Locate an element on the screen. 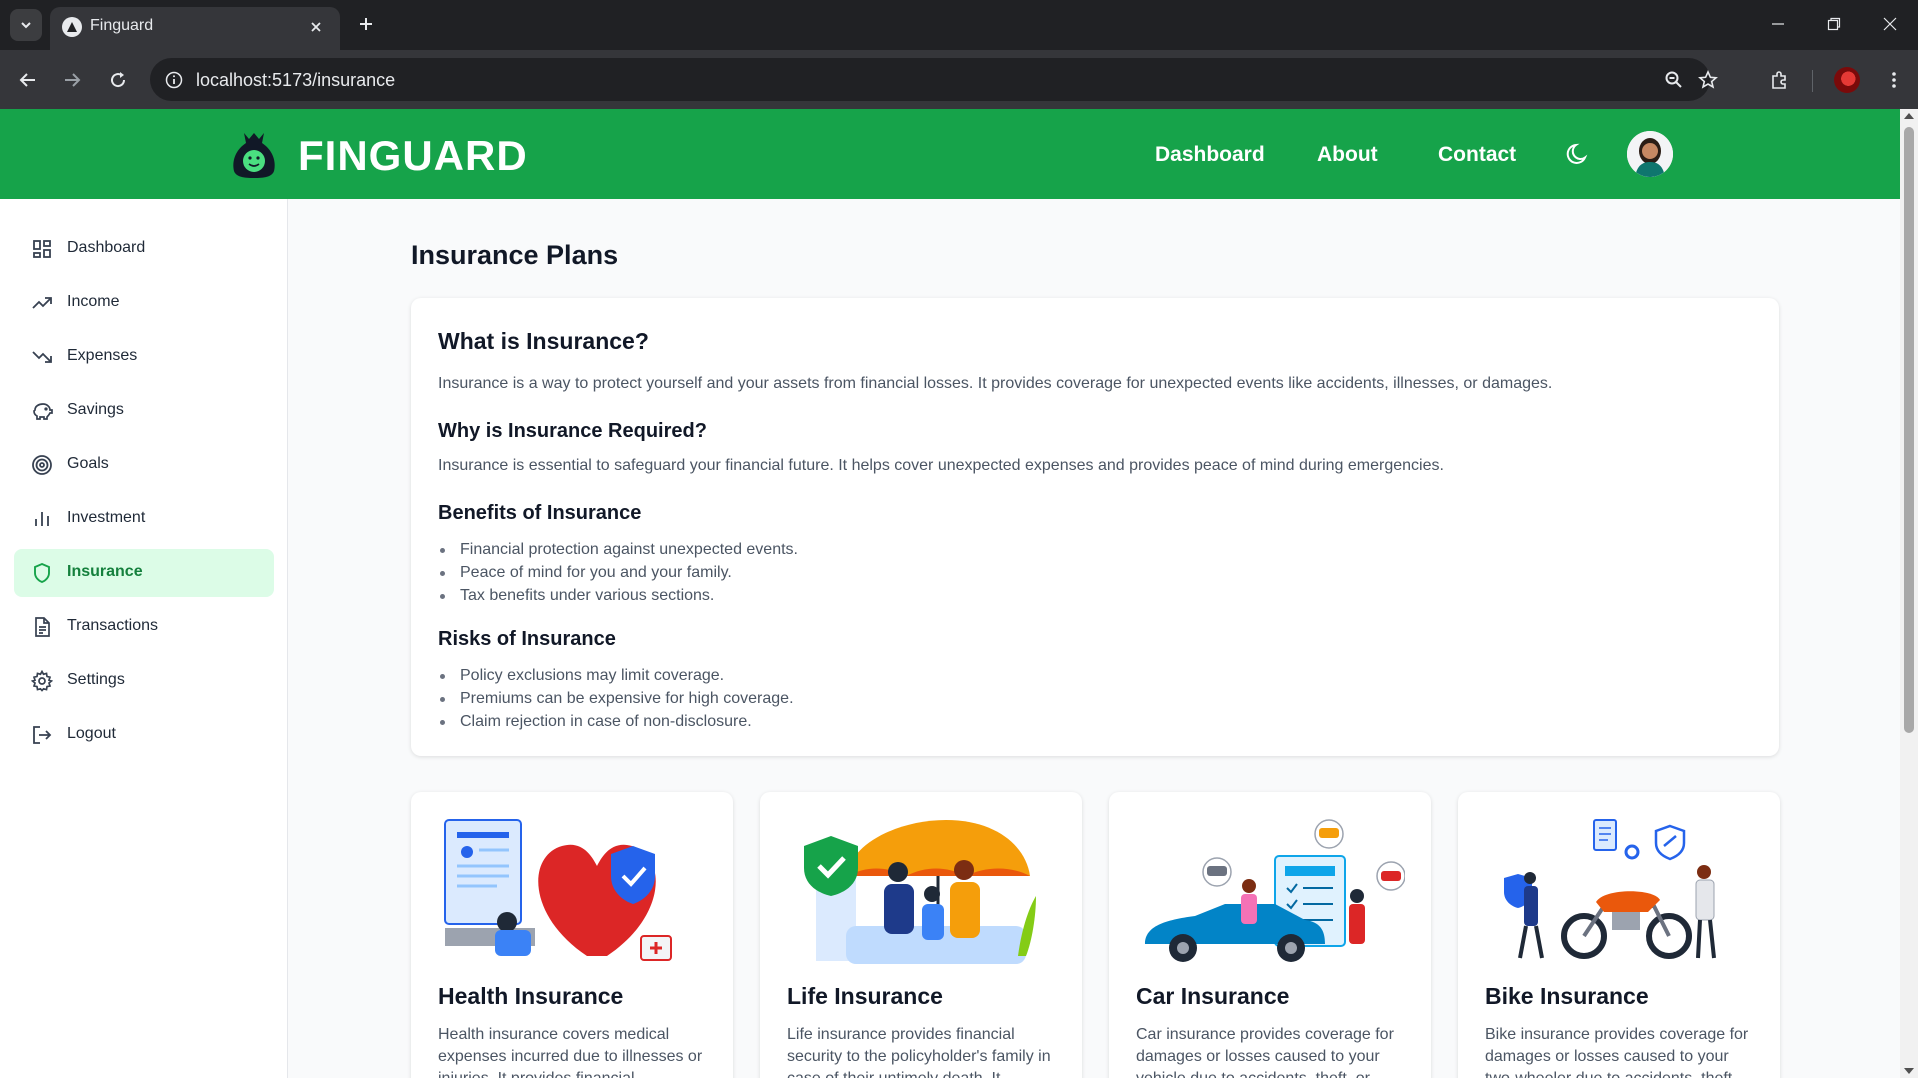  forward-button is located at coordinates (72, 80).